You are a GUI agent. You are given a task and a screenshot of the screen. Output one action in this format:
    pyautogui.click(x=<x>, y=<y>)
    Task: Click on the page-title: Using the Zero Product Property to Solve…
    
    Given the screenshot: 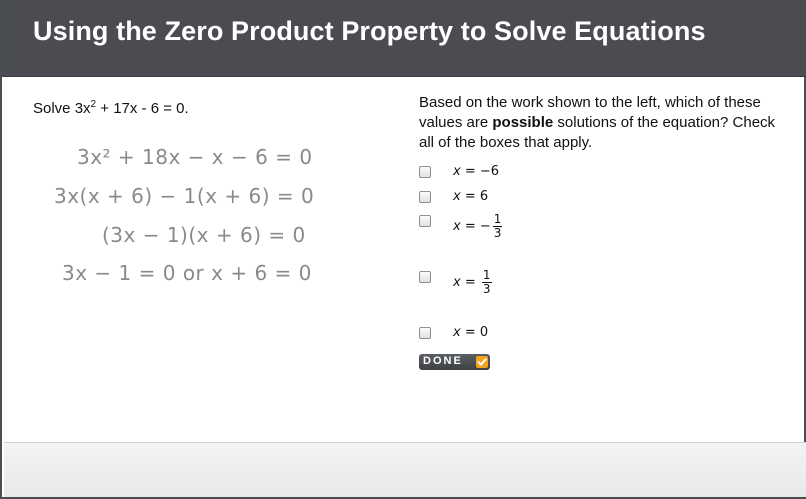 What is the action you would take?
    pyautogui.click(x=369, y=31)
    